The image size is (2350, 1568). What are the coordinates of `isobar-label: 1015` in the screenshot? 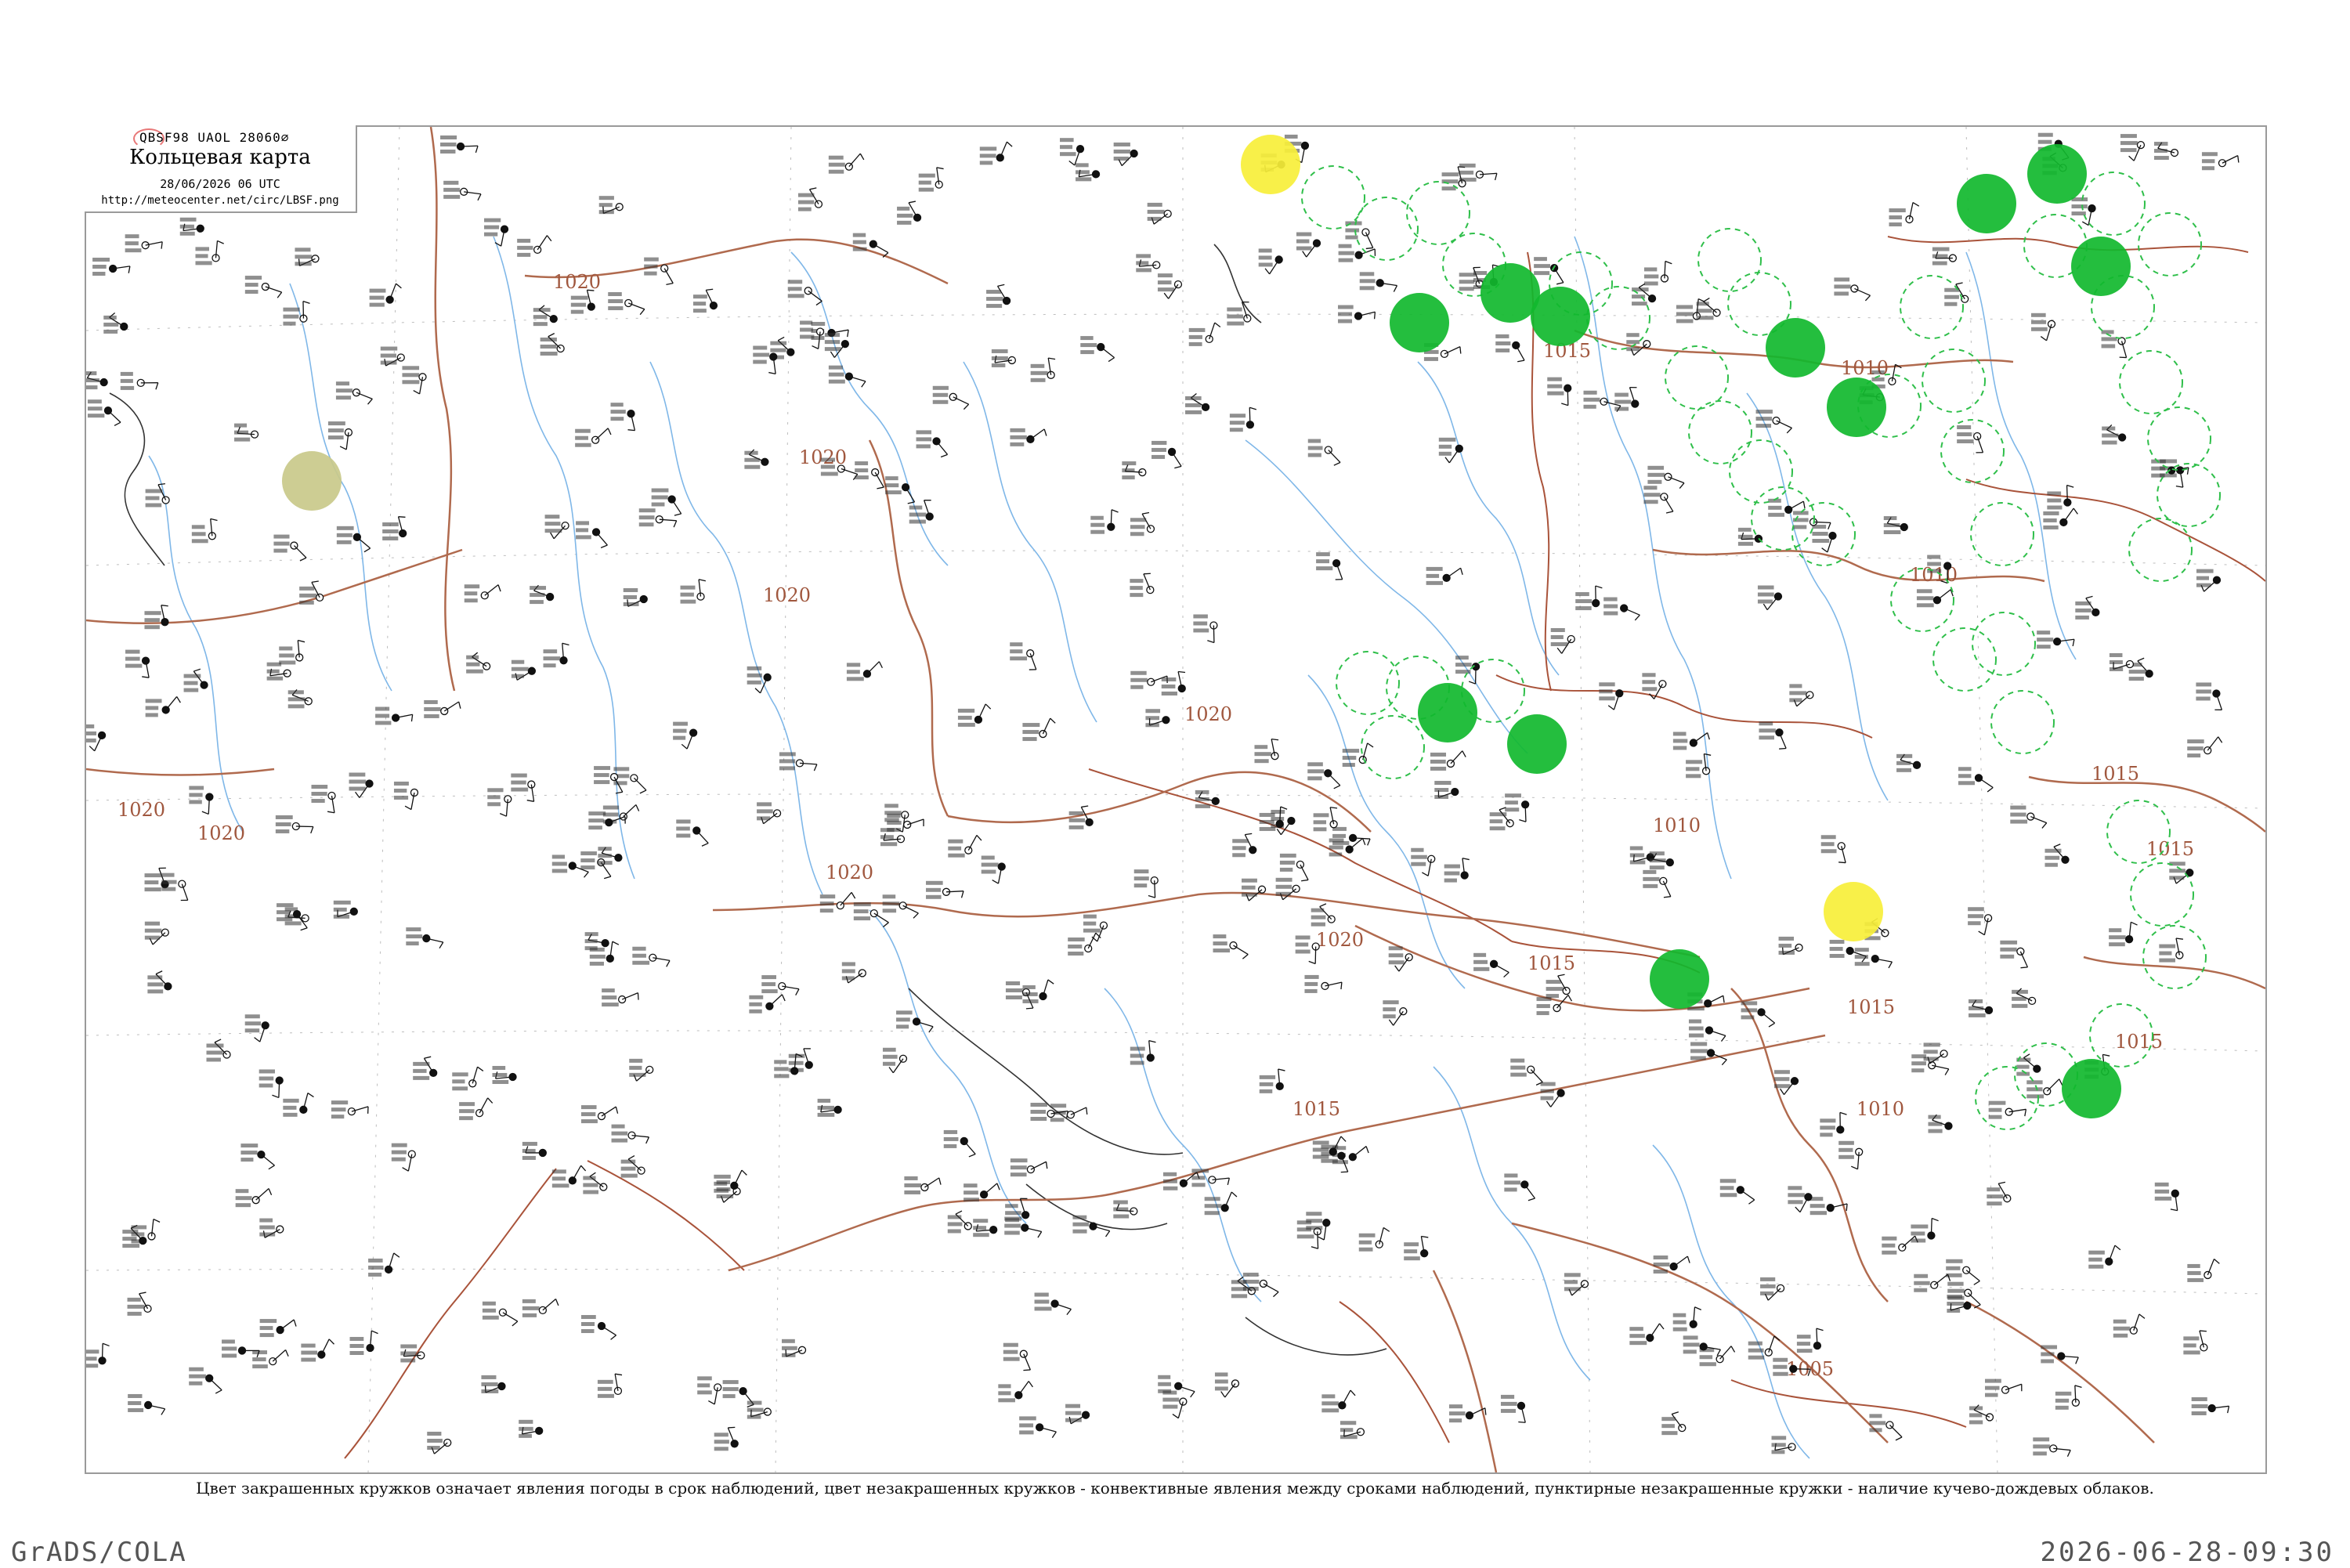 It's located at (1871, 1007).